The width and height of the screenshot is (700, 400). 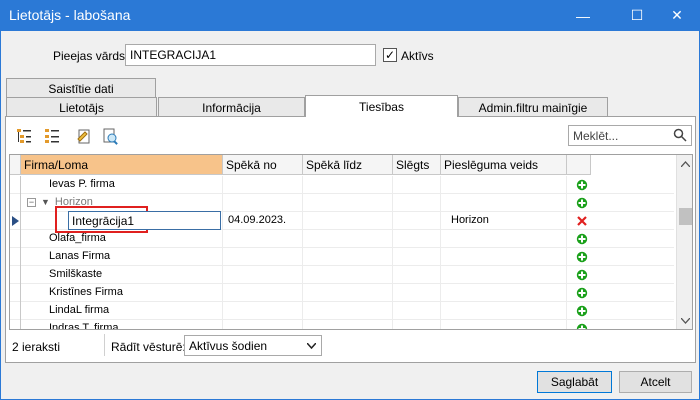 I want to click on close-button: ✕, so click(x=677, y=15).